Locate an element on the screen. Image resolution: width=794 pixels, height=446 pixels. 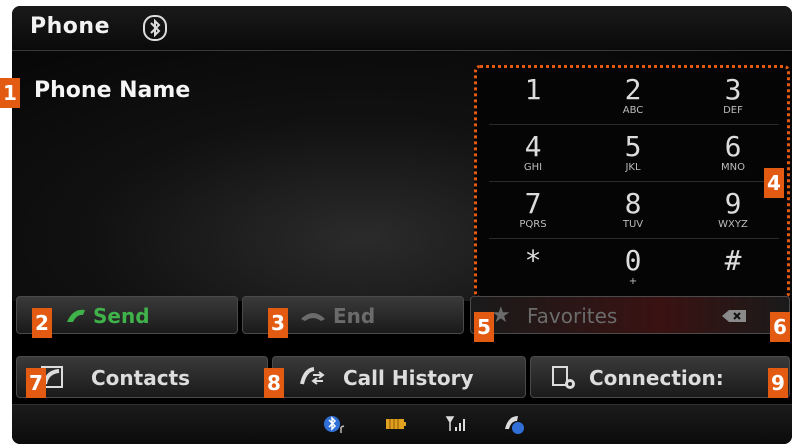
favorites-button: ★ Favorites is located at coordinates (630, 315).